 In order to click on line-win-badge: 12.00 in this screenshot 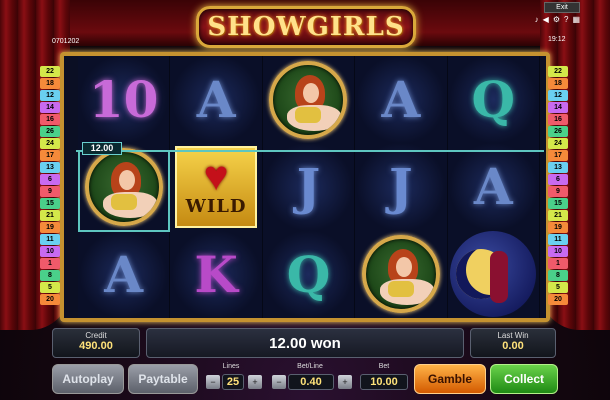, I will do `click(102, 148)`.